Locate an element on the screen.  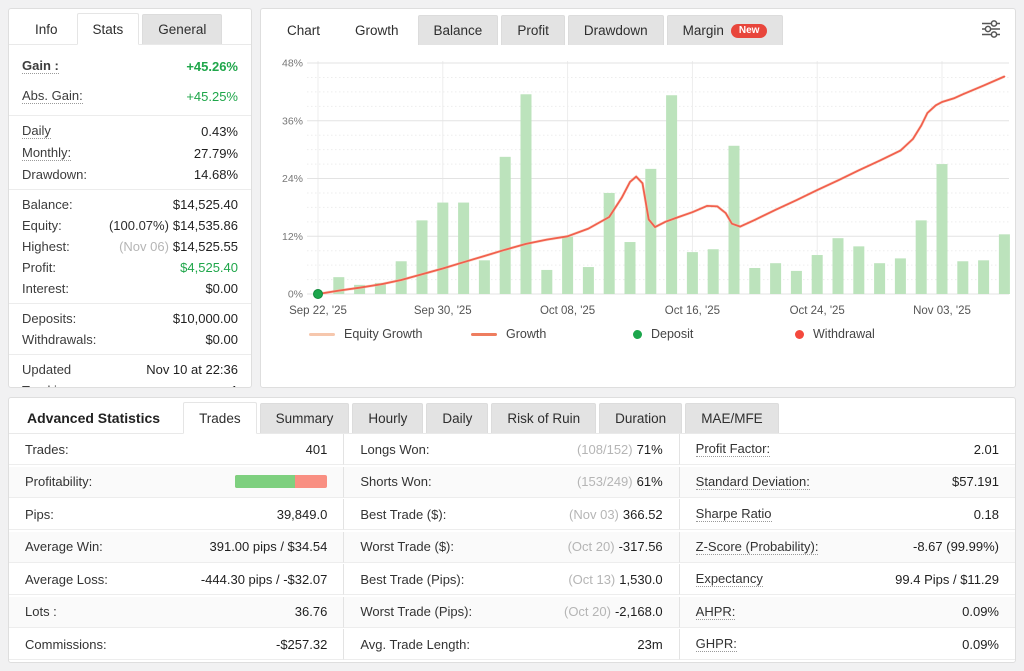
stat-label: Equity: is located at coordinates (42, 225).